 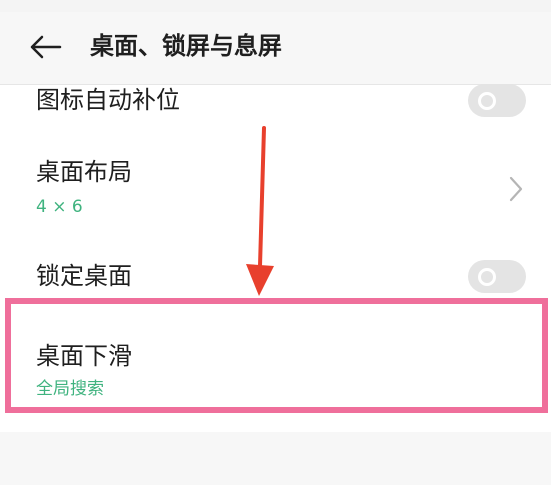 I want to click on setting-value-desktop-swipe-down: 全局搜索, so click(x=70, y=389).